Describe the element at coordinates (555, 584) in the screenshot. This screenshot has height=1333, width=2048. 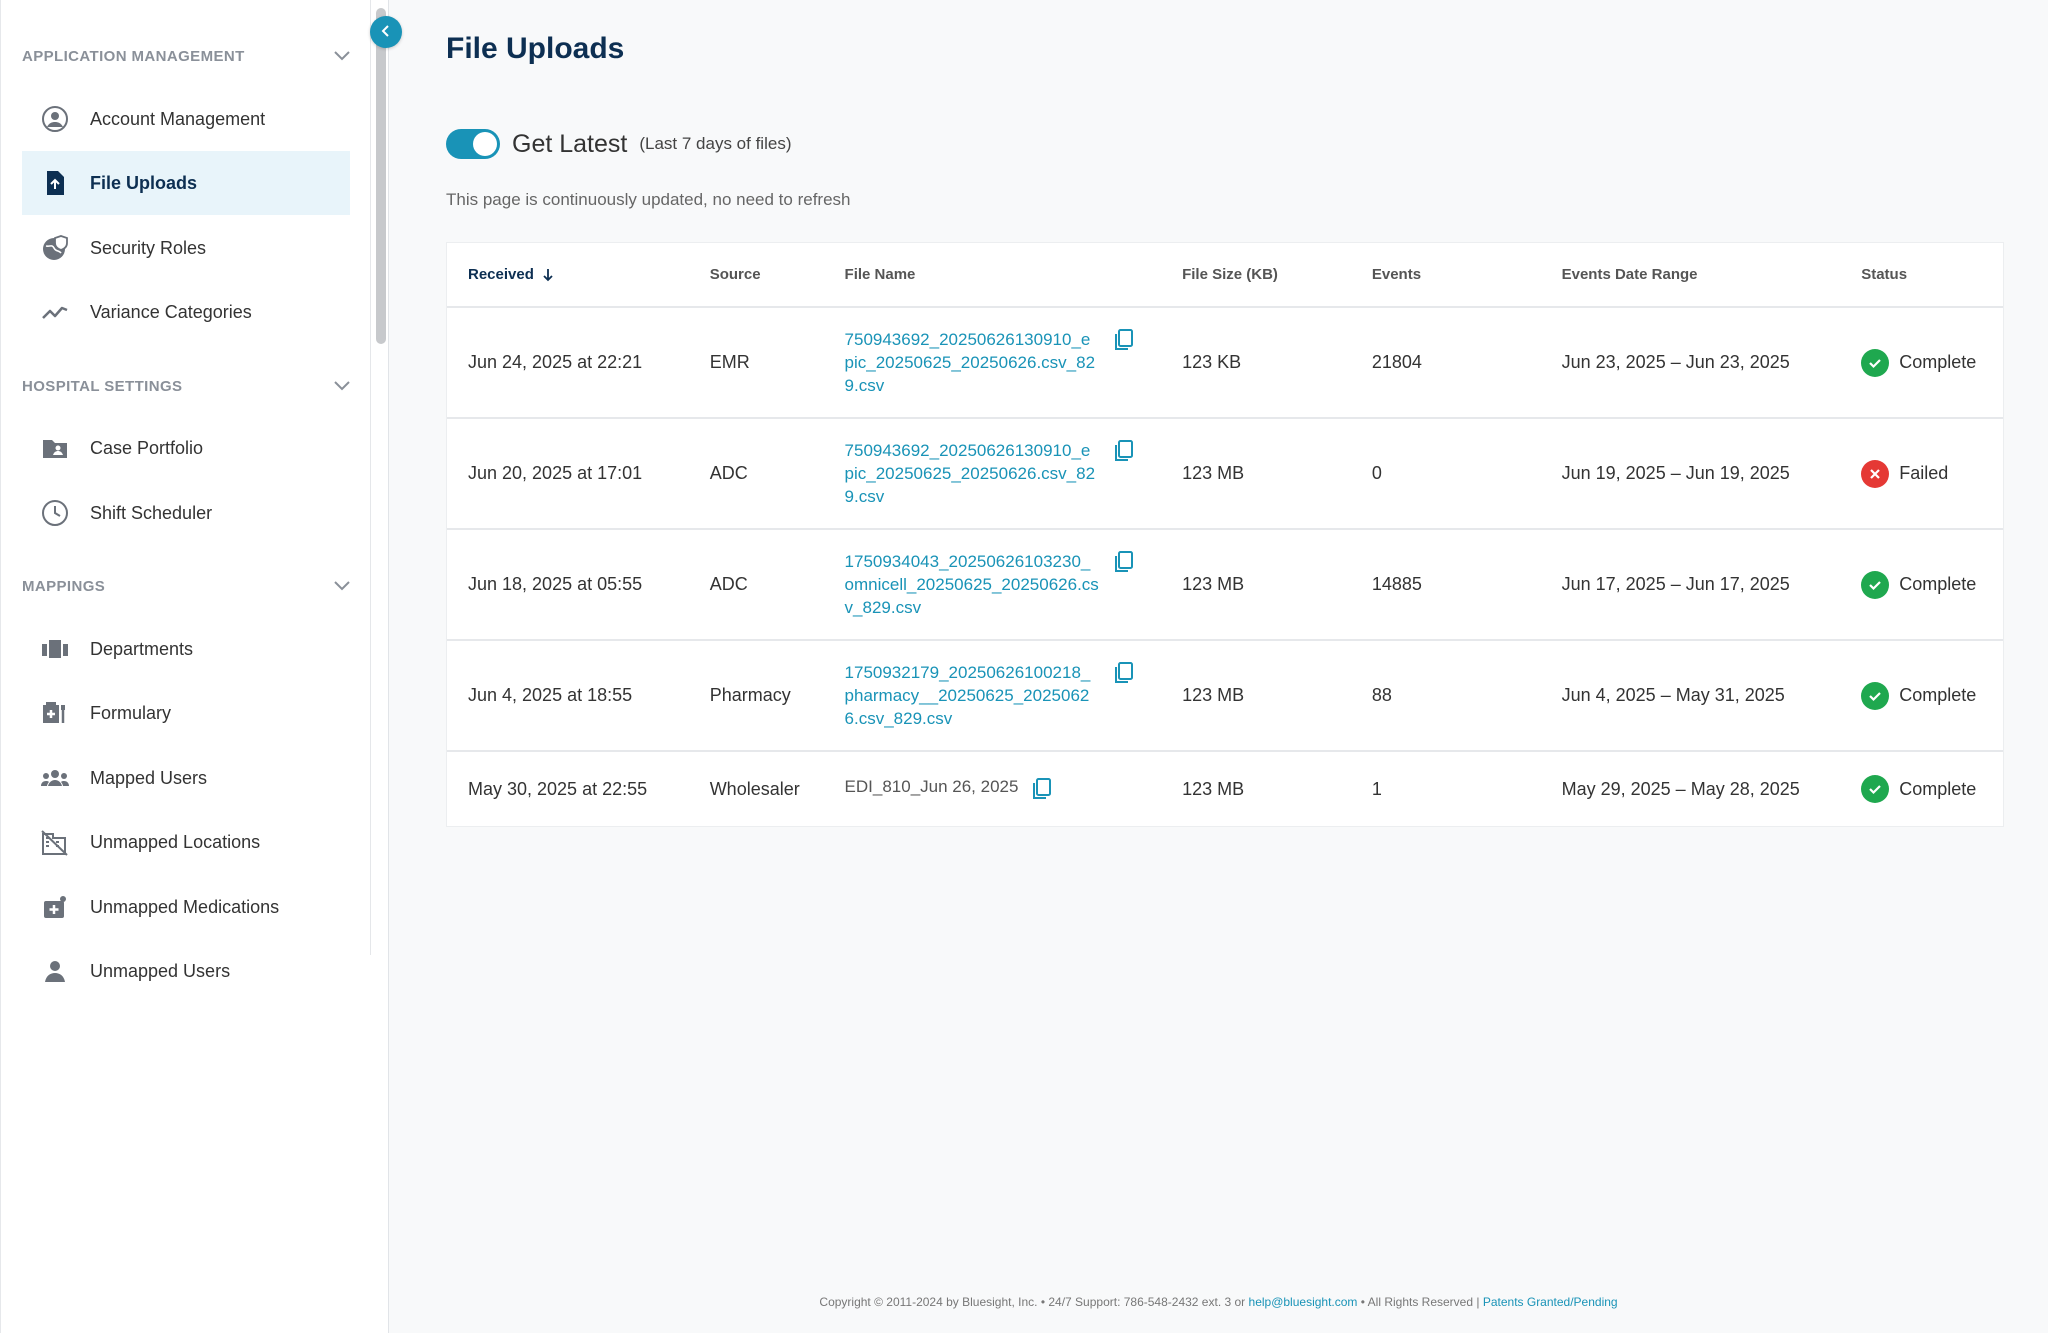
I see `cell-received: Jun 18, 2025 at 05:55` at that location.